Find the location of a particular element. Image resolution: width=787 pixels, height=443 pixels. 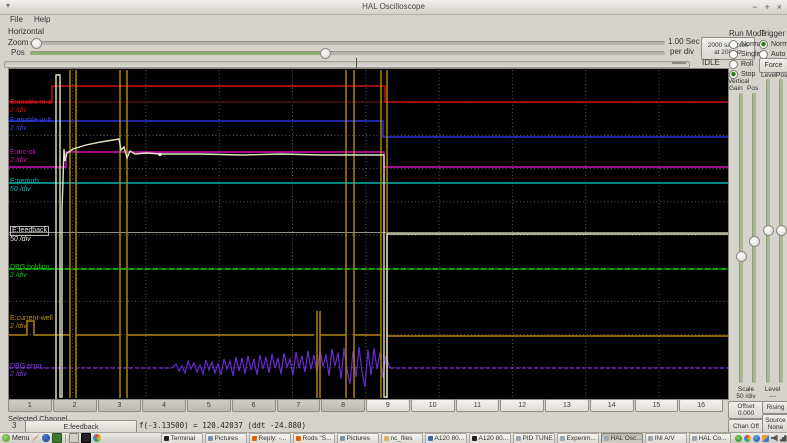

channel-button-1: 1 is located at coordinates (30, 405).